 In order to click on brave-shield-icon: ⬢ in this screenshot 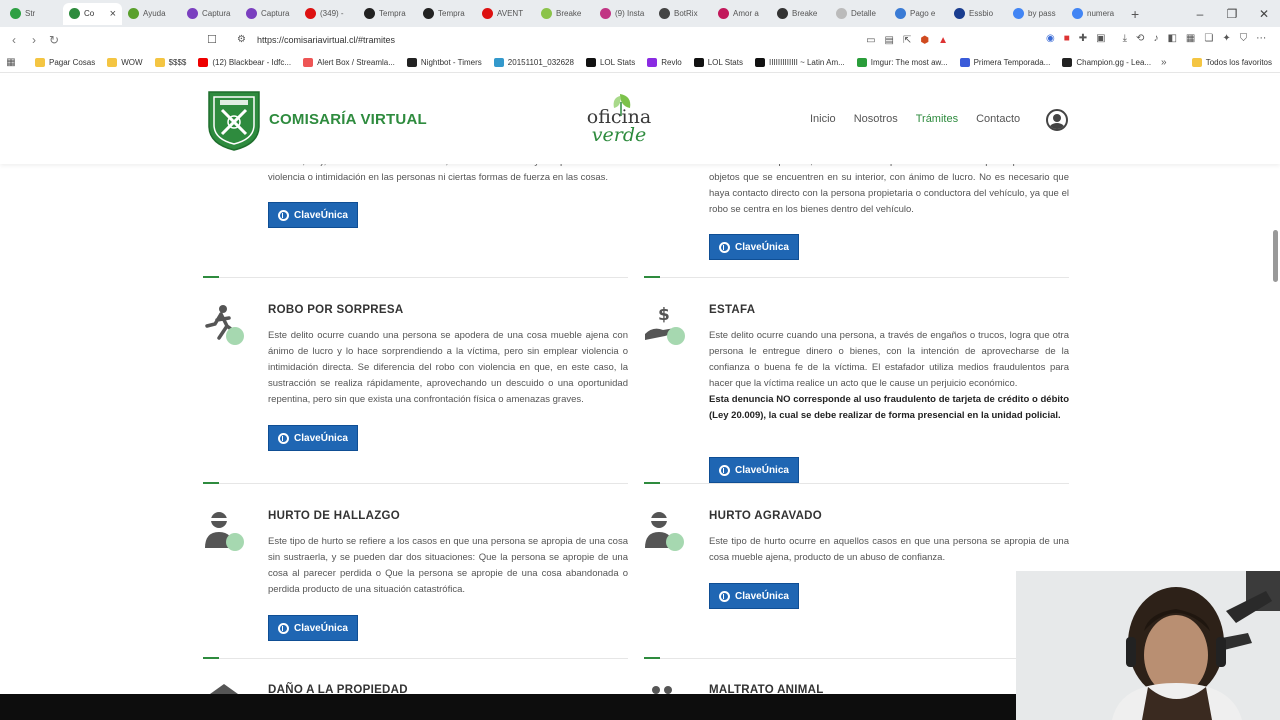, I will do `click(924, 40)`.